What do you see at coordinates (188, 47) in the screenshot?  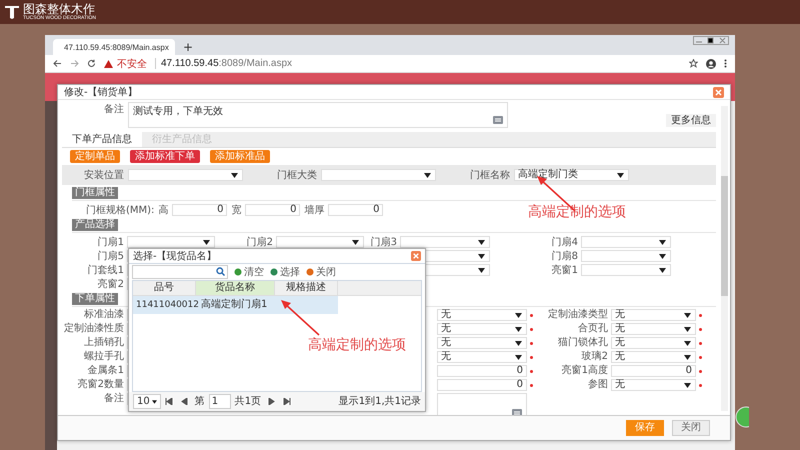 I see `new-tab-button: +` at bounding box center [188, 47].